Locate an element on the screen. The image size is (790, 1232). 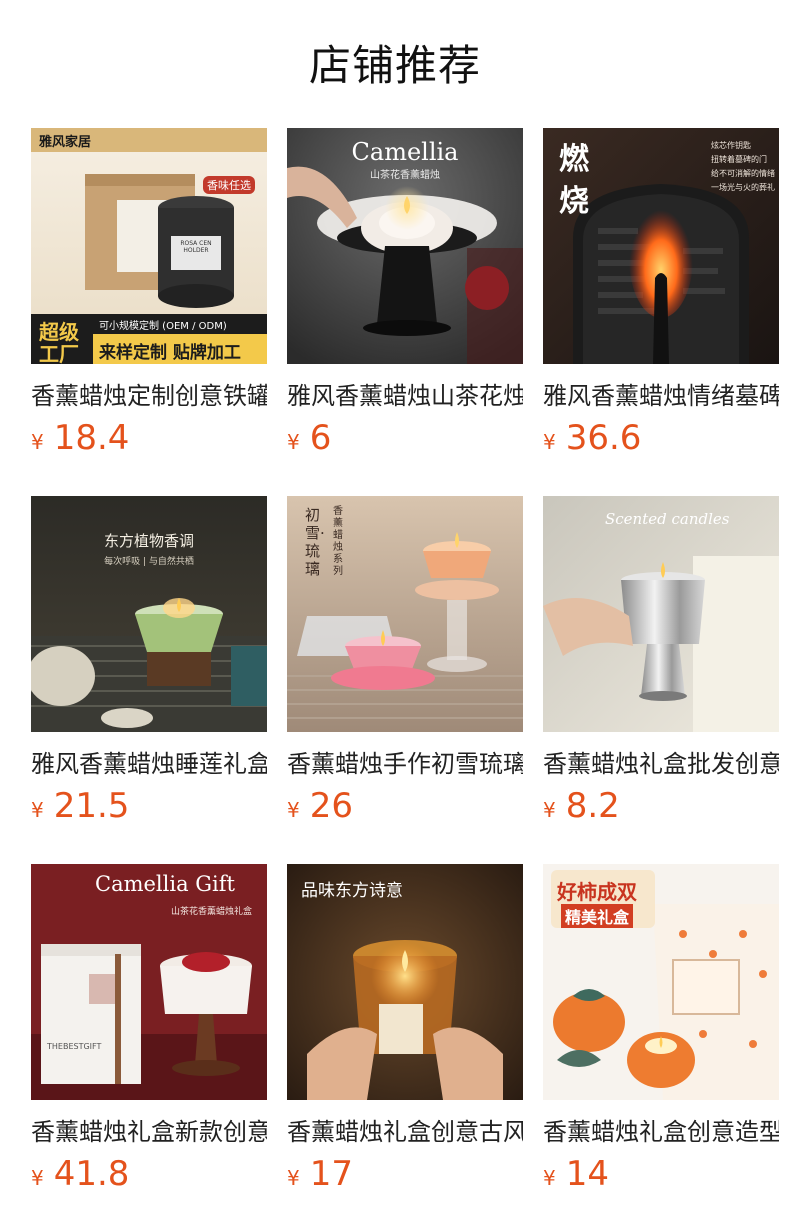
product-price: ¥8.2 is located at coordinates (581, 806).